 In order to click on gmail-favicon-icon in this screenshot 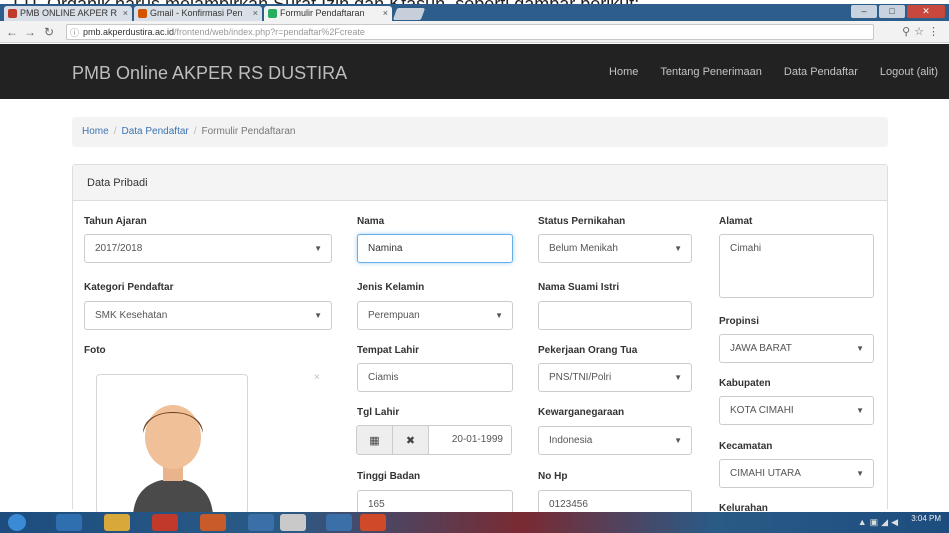, I will do `click(142, 13)`.